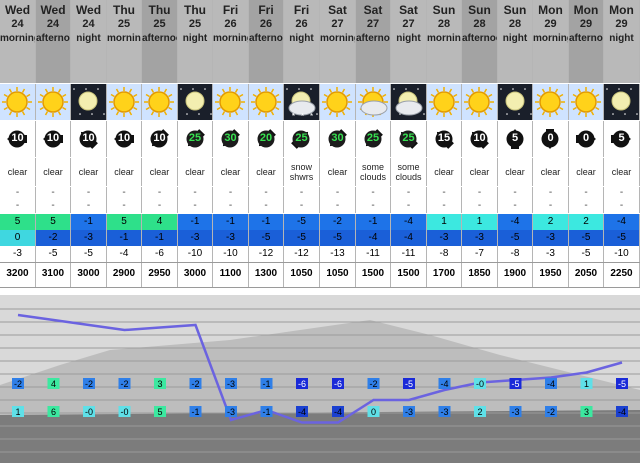  I want to click on freezing-level-value: 3200, so click(17, 273).